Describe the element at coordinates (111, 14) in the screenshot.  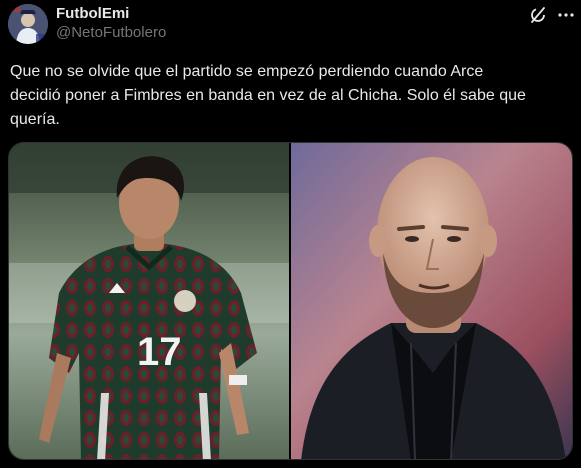
I see `display-name: FutbolEmi` at that location.